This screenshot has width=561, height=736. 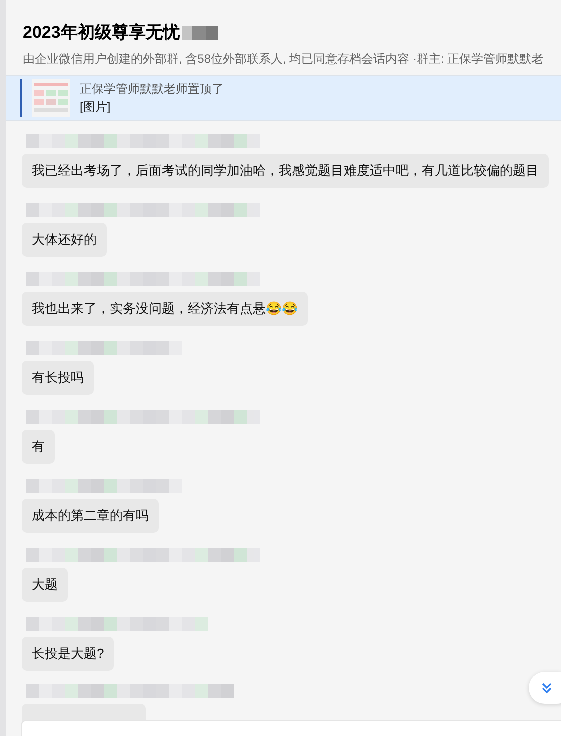 I want to click on redacted-name, so click(x=200, y=33).